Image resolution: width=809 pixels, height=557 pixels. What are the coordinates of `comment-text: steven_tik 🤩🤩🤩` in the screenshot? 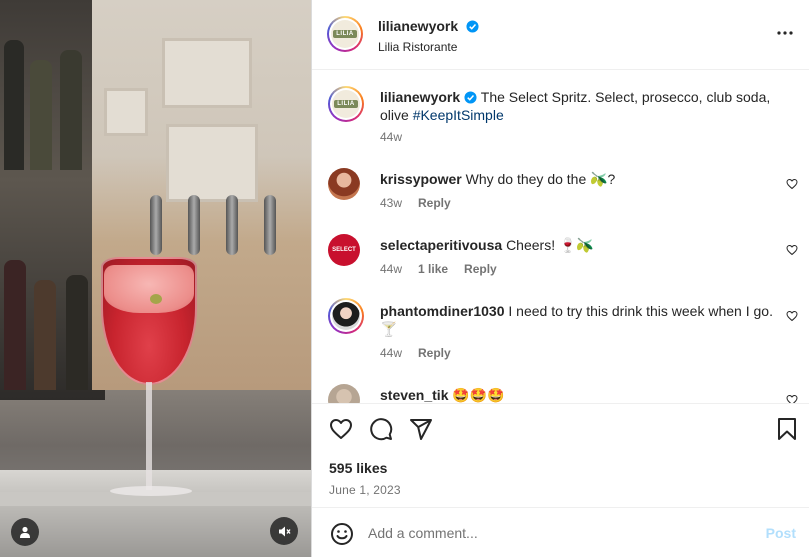 It's located at (578, 394).